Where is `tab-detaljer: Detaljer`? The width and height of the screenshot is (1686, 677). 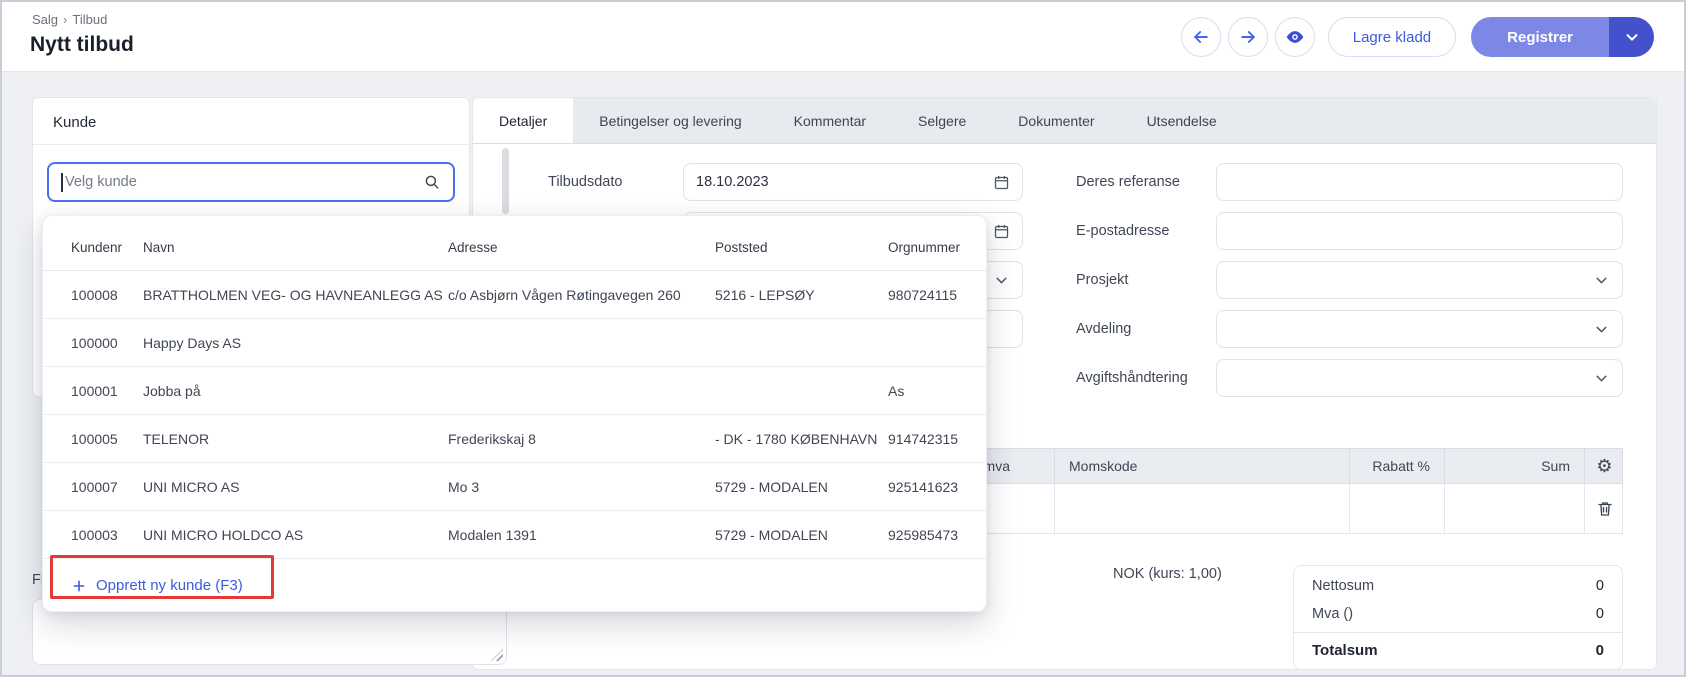
tab-detaljer: Detaljer is located at coordinates (523, 120).